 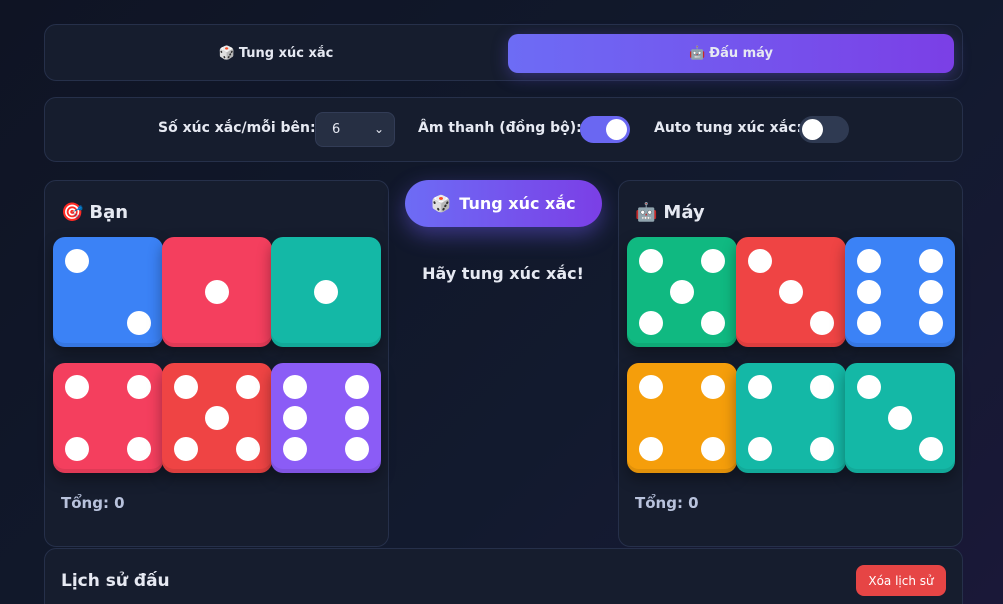 I want to click on roll-dice-button: 🎲 Tung xúc xắc, so click(x=503, y=203).